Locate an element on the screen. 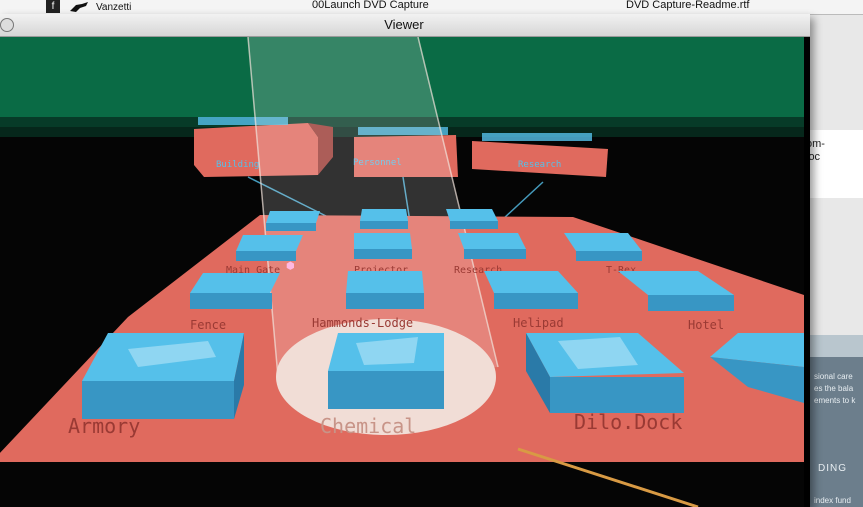 The height and width of the screenshot is (507, 863). pointer-cursor-icon: ⬢ is located at coordinates (290, 266).